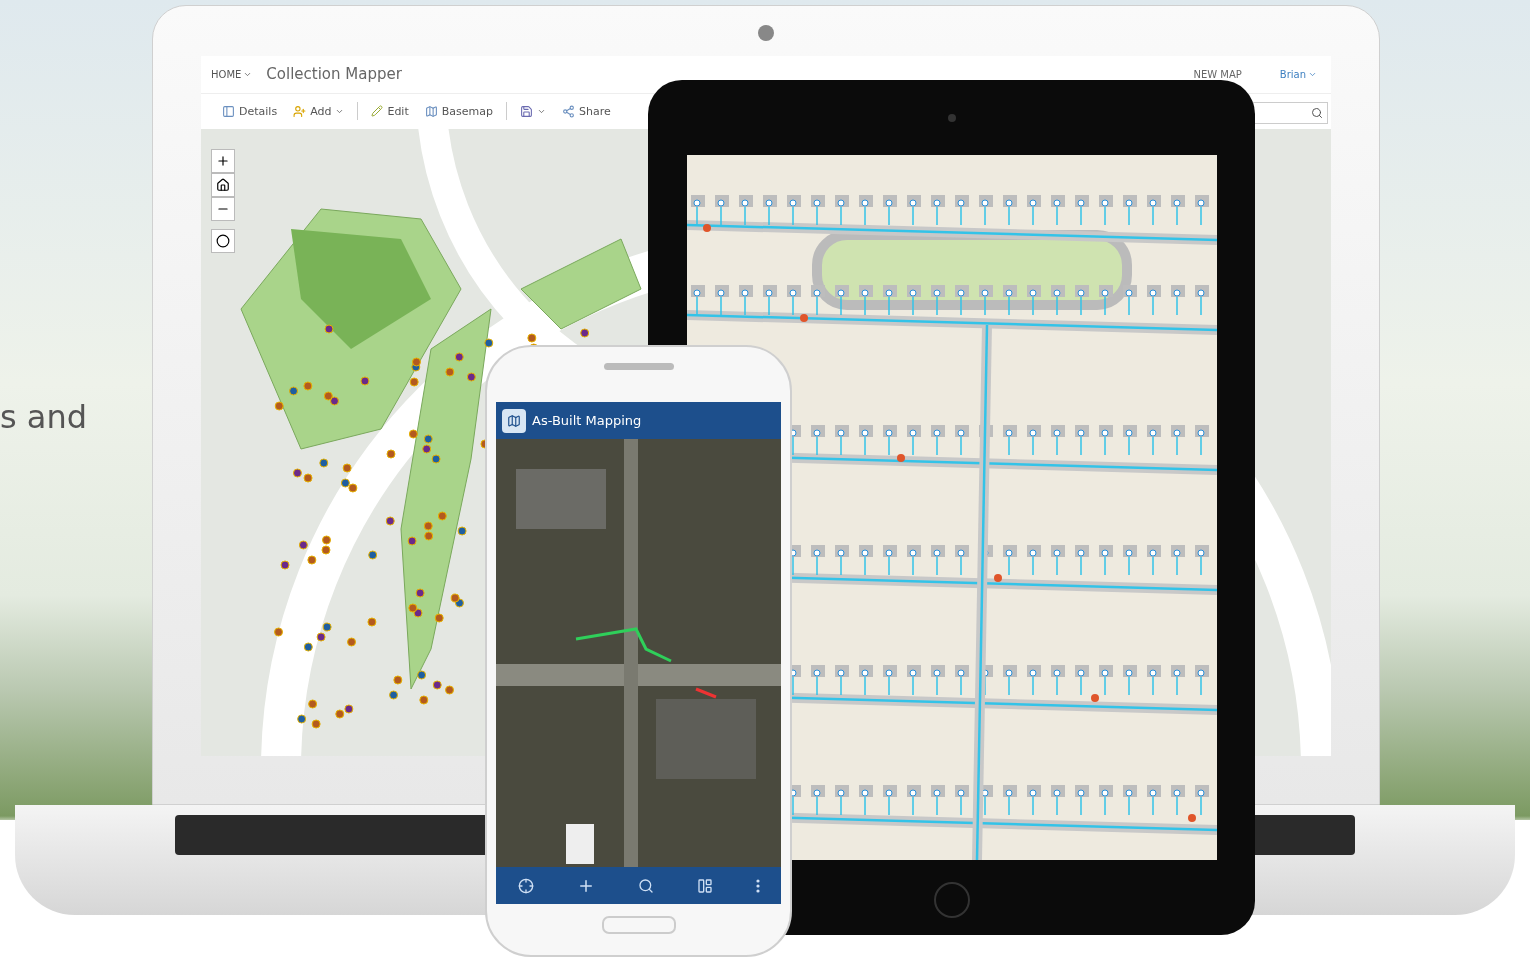 The image size is (1530, 960). What do you see at coordinates (1217, 74) in the screenshot?
I see `new-map-link: NEW MAP` at bounding box center [1217, 74].